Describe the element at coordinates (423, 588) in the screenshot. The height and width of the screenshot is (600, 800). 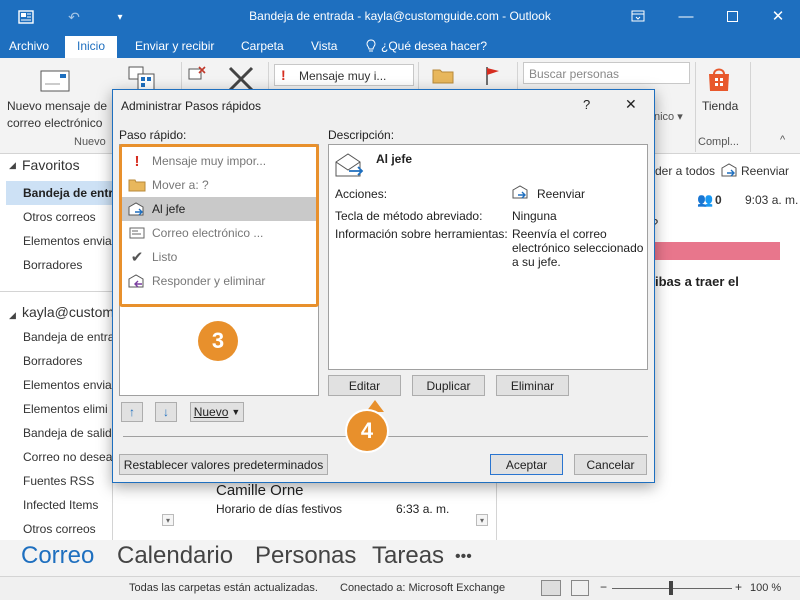
I see `connection-status: Conectado a: Microsoft Exchange` at that location.